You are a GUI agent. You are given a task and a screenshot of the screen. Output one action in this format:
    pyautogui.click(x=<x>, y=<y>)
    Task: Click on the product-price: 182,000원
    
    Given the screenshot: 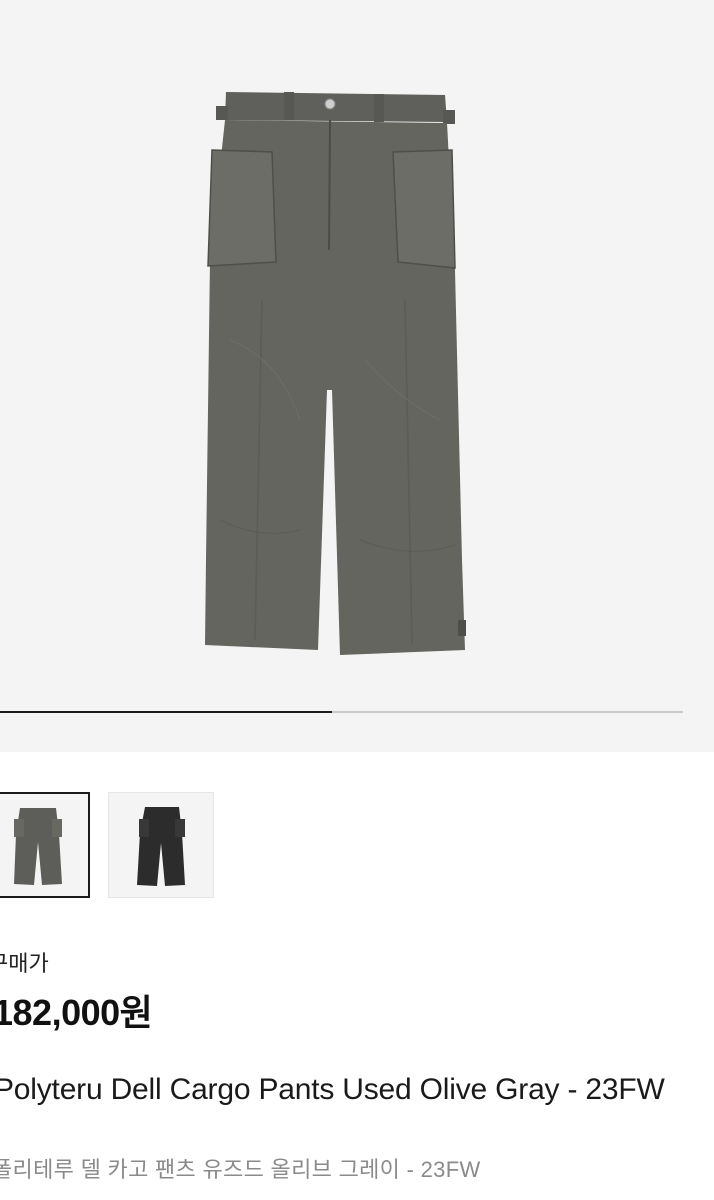 What is the action you would take?
    pyautogui.click(x=76, y=1012)
    